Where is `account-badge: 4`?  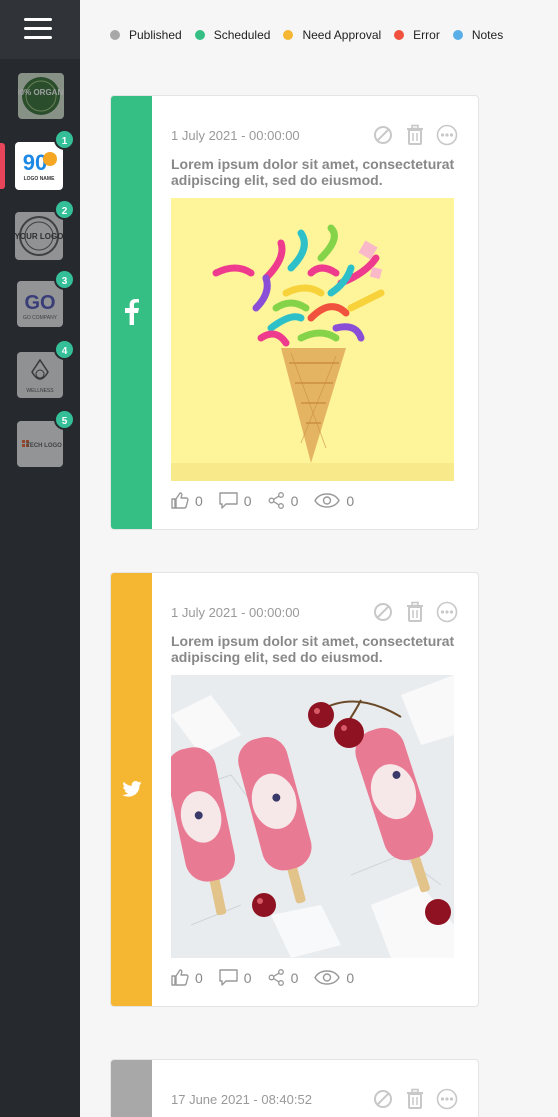
account-badge: 4 is located at coordinates (64, 349).